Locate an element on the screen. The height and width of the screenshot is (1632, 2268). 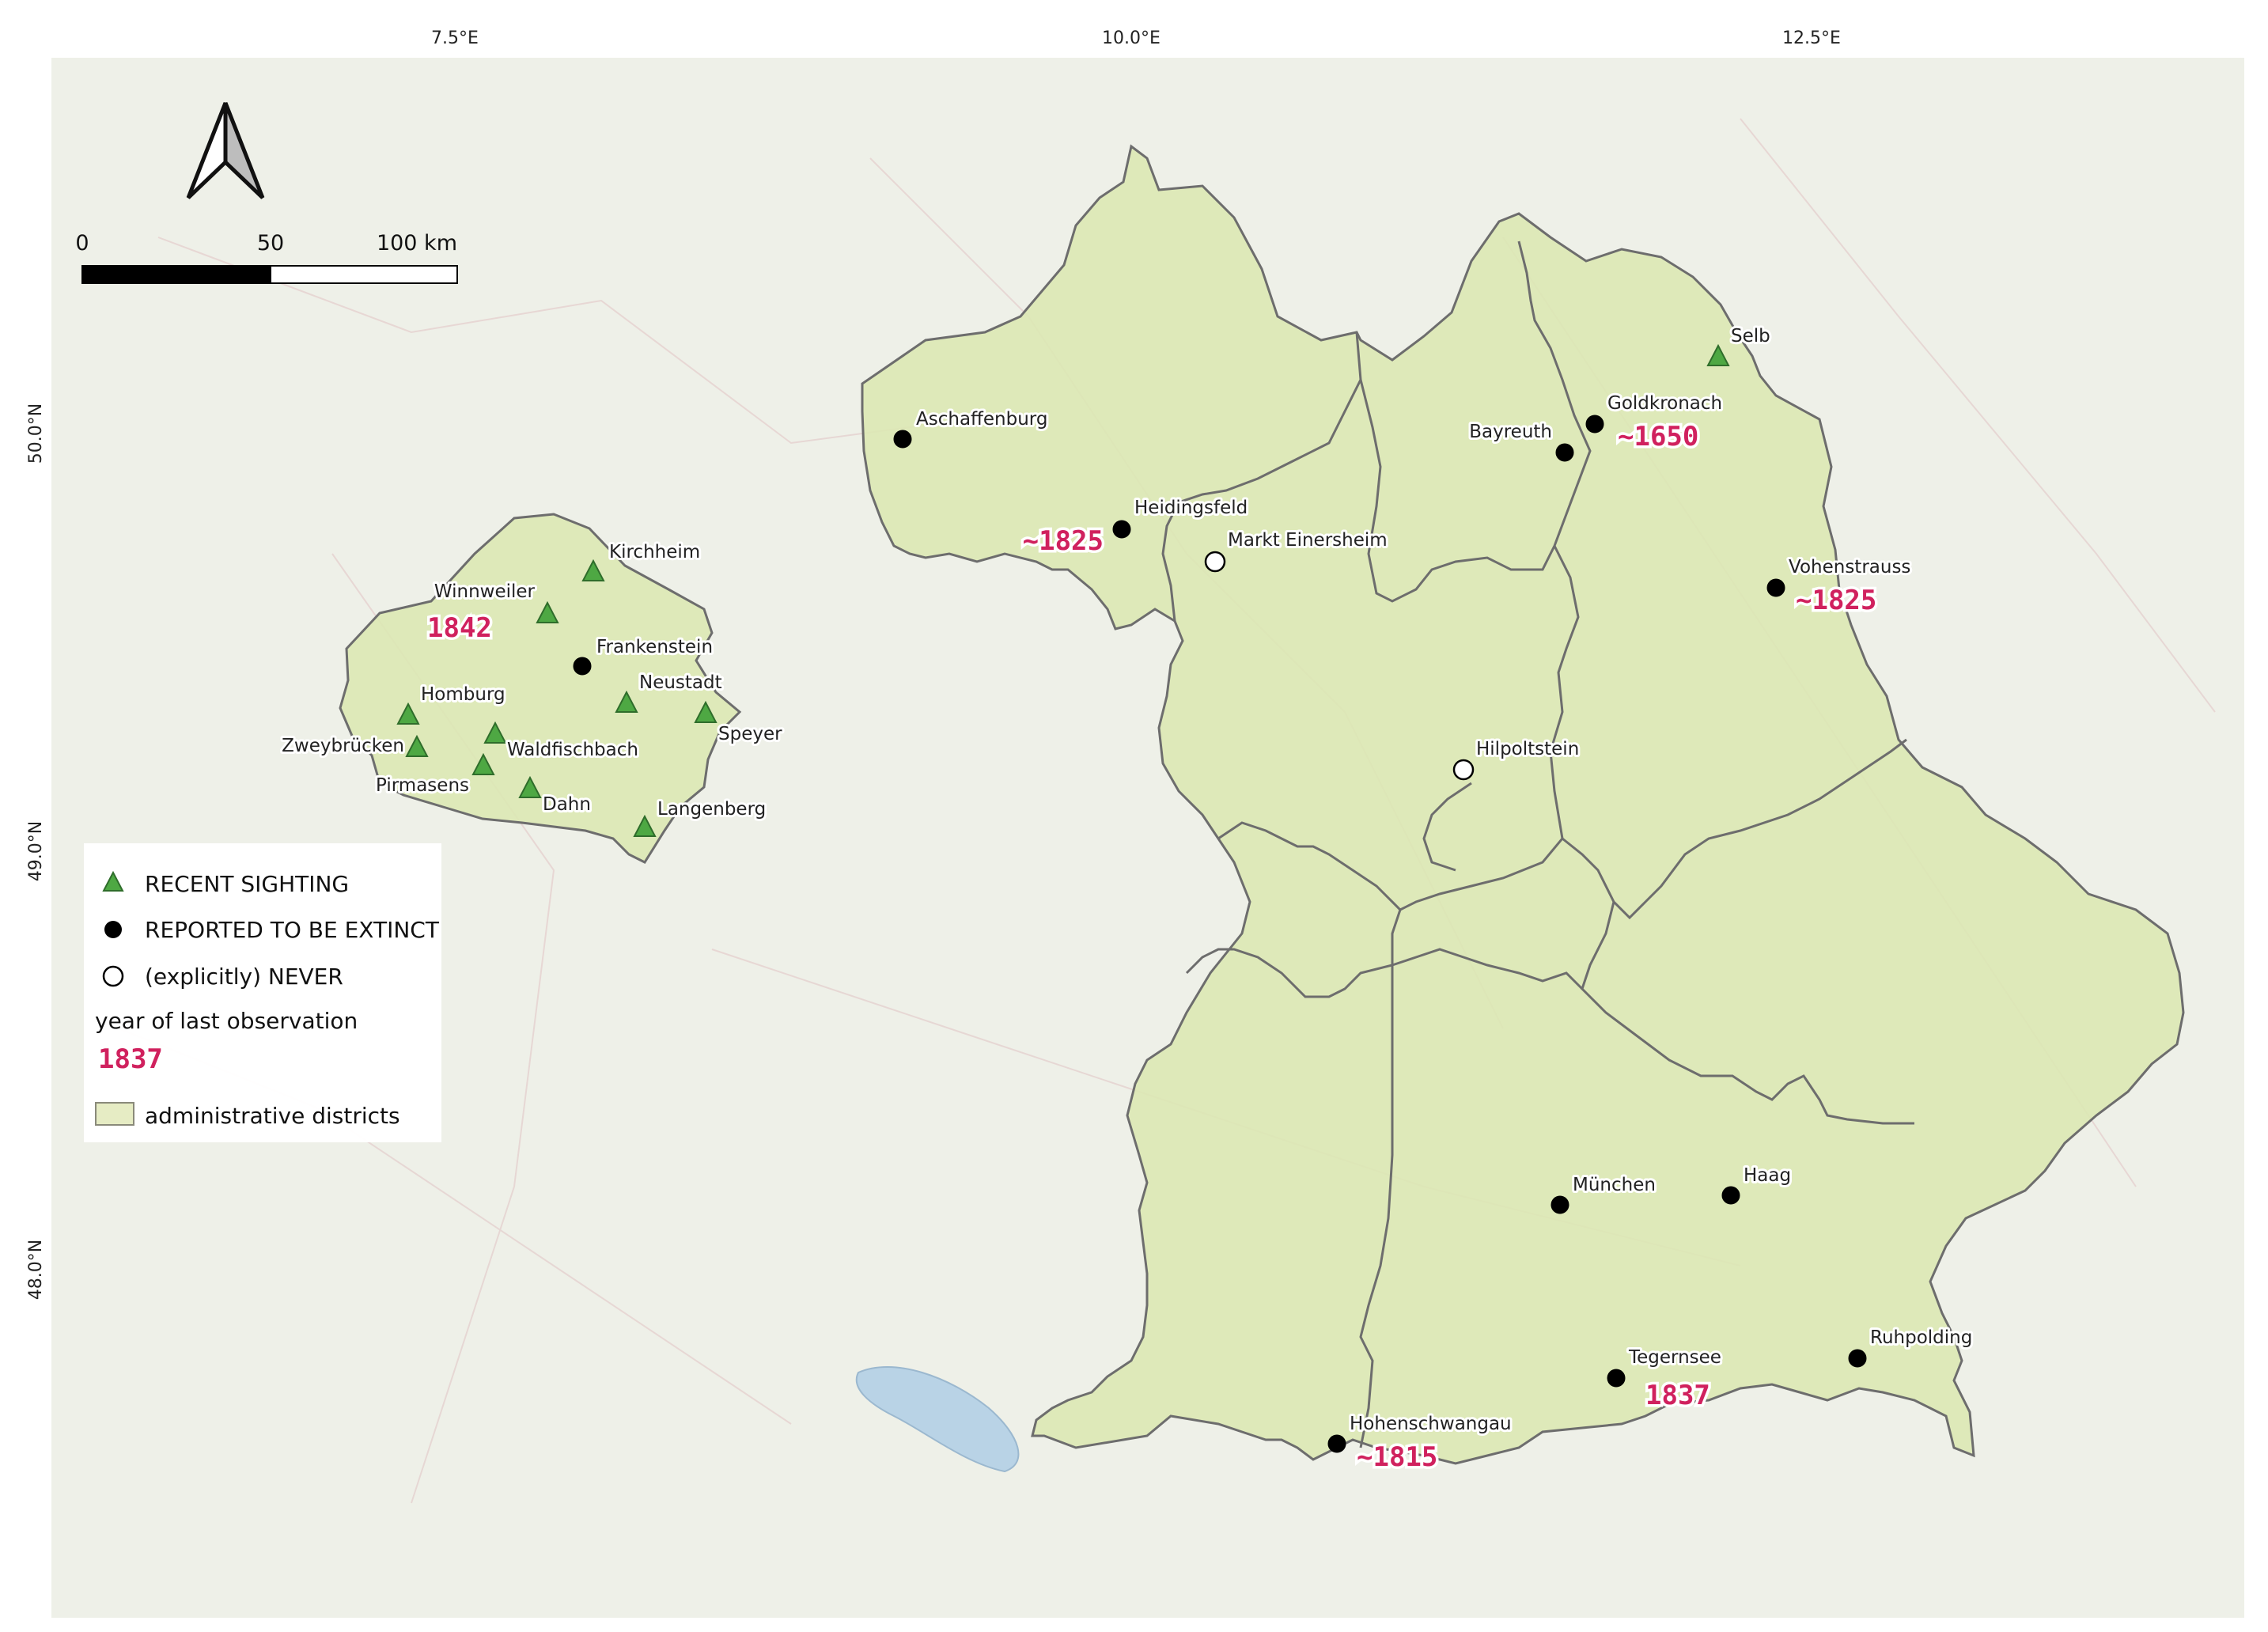
place-label-zweybrucken: Zweybrücken is located at coordinates (343, 746).